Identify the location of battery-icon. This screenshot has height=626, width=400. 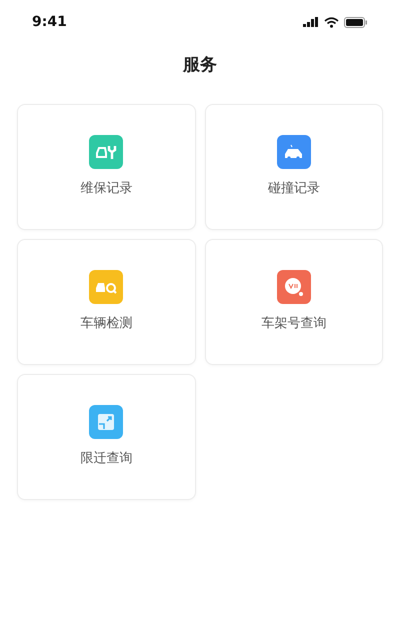
(356, 22).